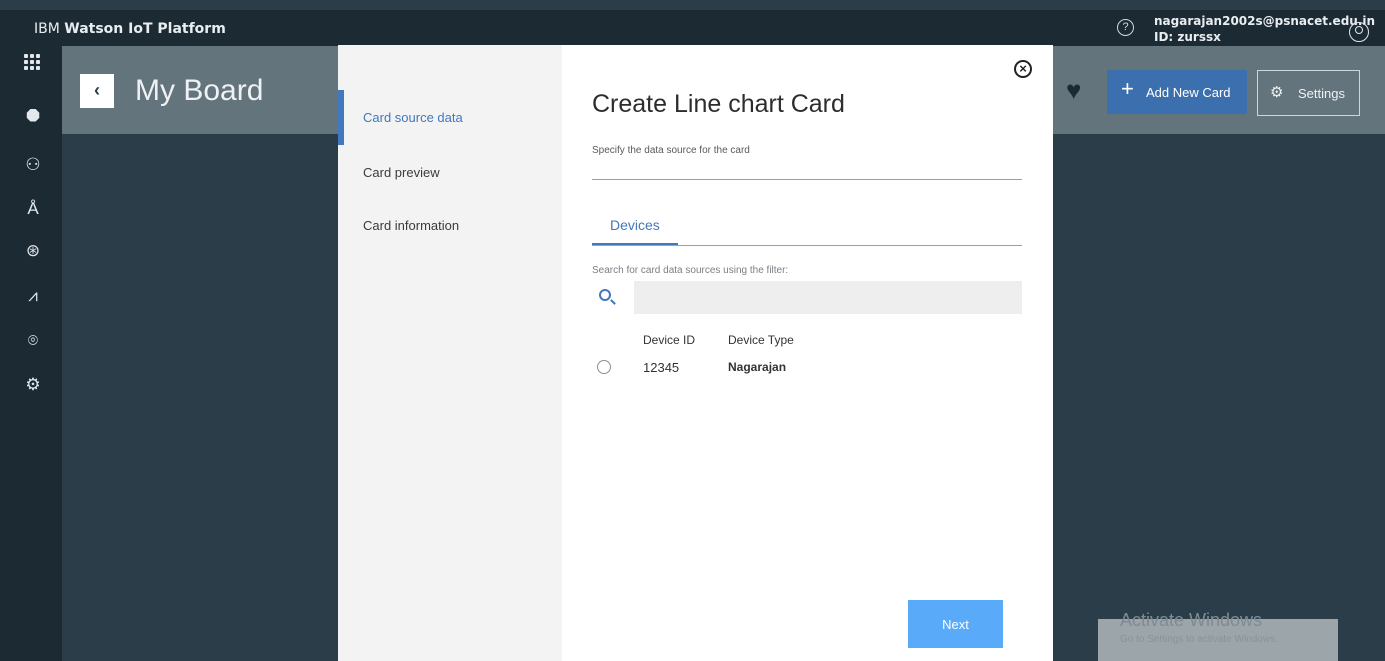 The height and width of the screenshot is (661, 1385). Describe the element at coordinates (1359, 32) in the screenshot. I see `user-avatar-icon` at that location.